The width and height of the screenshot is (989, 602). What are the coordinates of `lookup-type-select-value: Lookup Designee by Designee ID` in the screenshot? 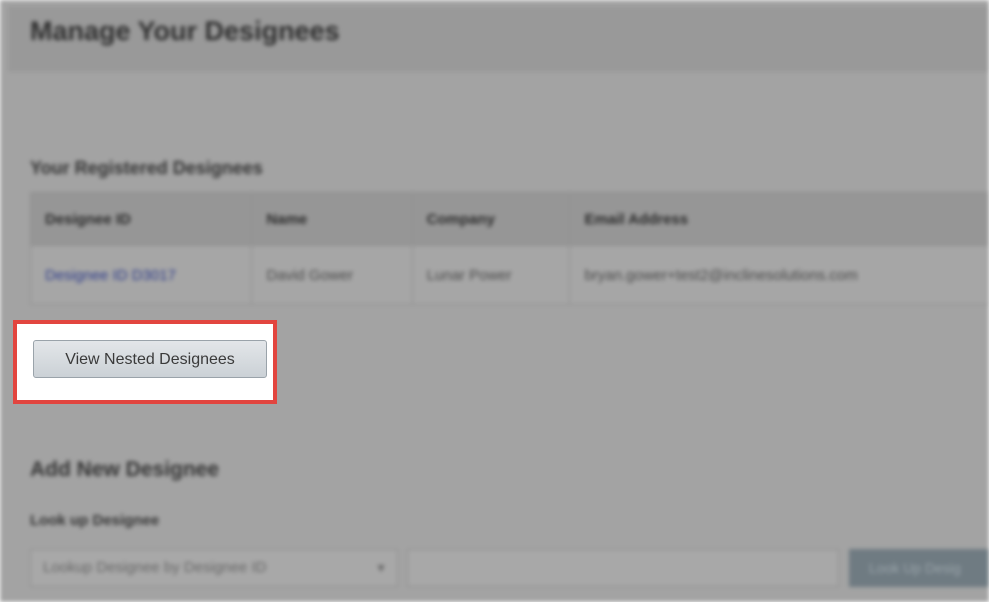 It's located at (155, 567).